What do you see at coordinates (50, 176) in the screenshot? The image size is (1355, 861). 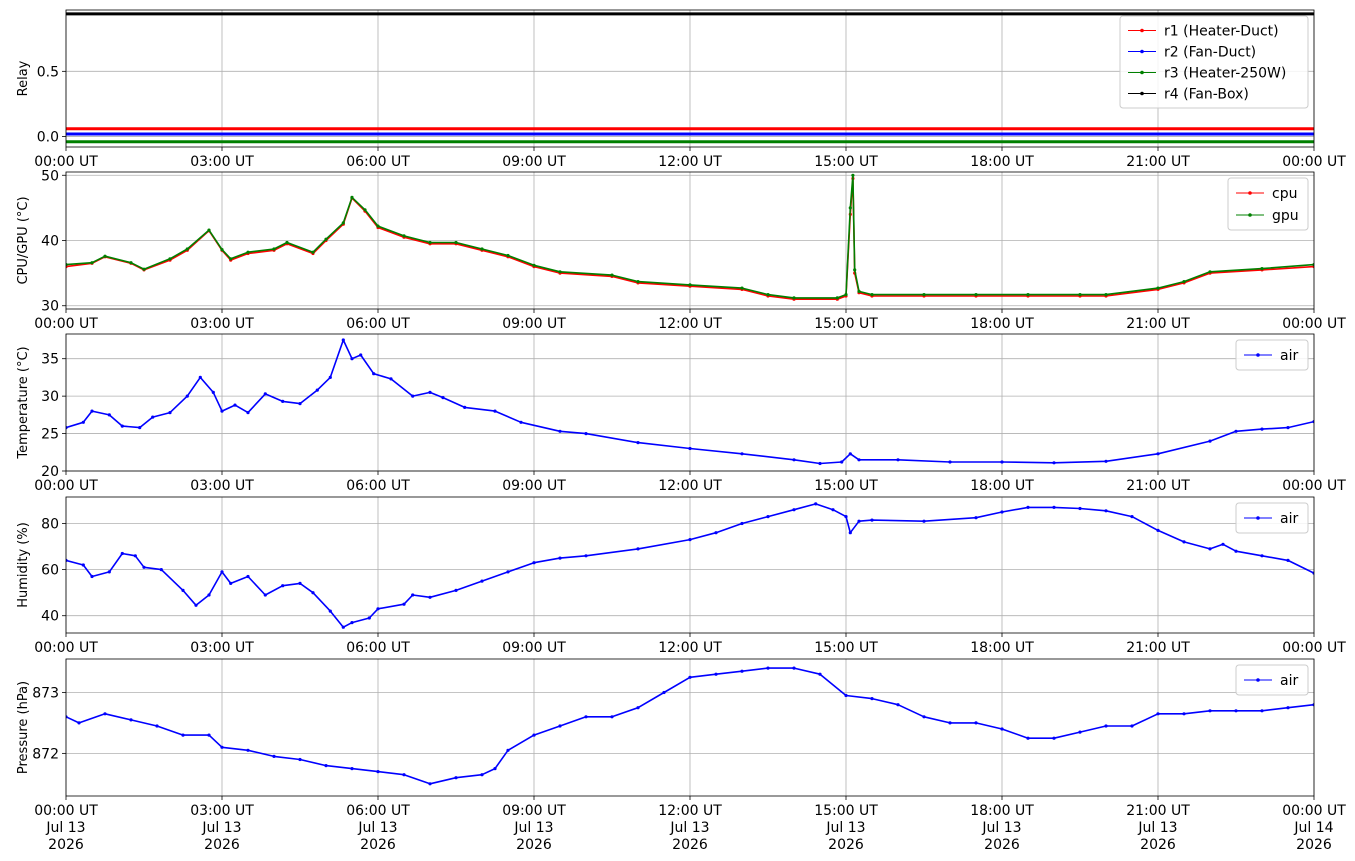 I see `y-tick-label: 50` at bounding box center [50, 176].